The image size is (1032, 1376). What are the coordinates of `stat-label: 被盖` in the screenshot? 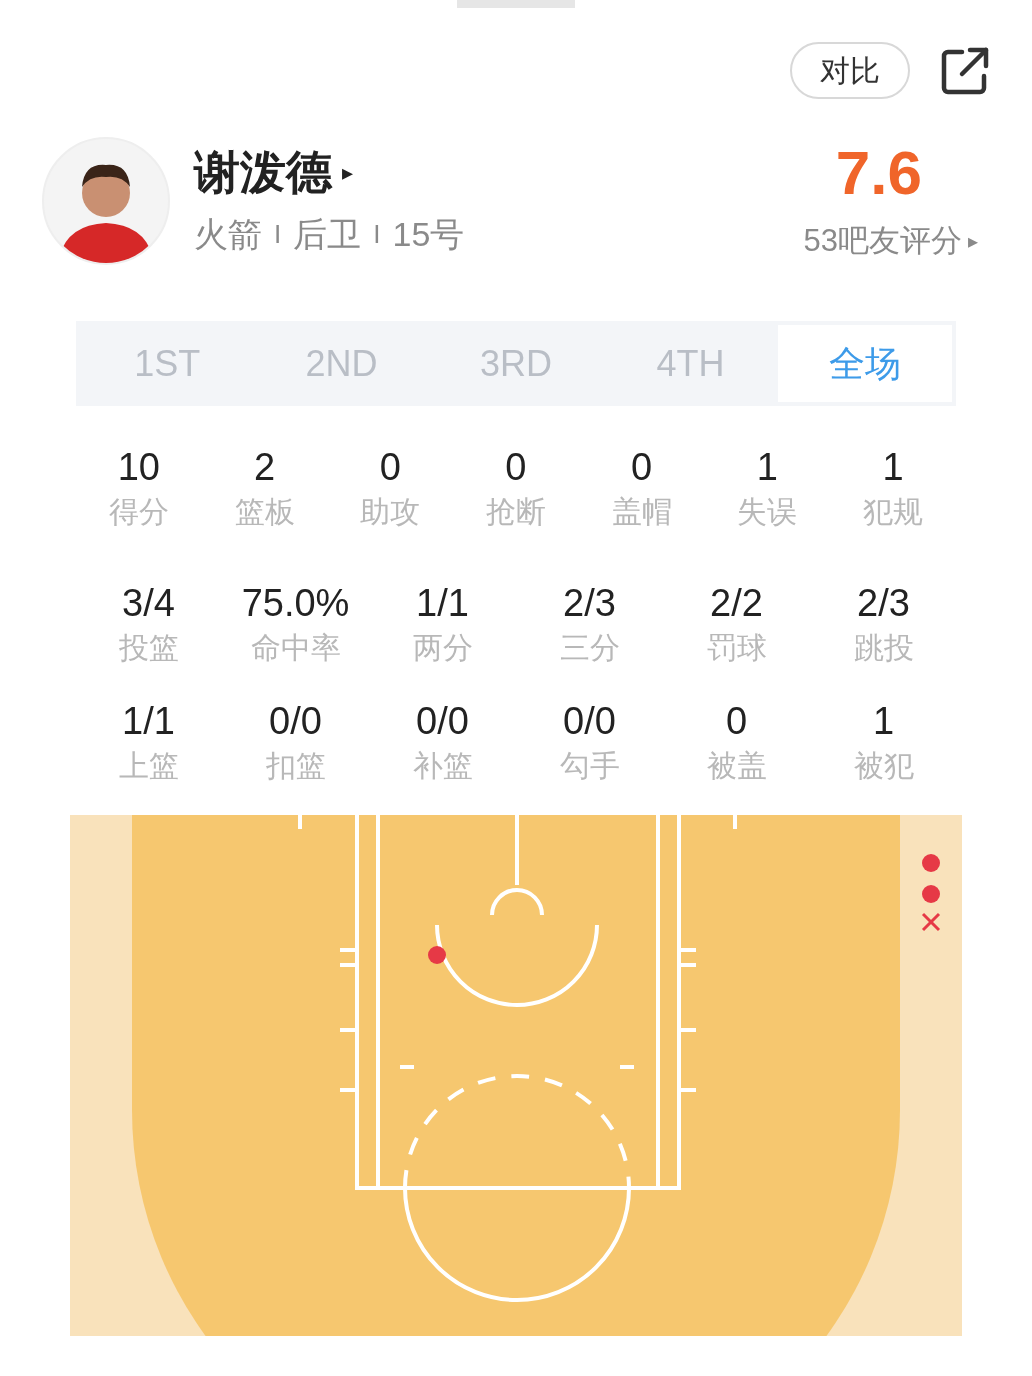 It's located at (736, 766).